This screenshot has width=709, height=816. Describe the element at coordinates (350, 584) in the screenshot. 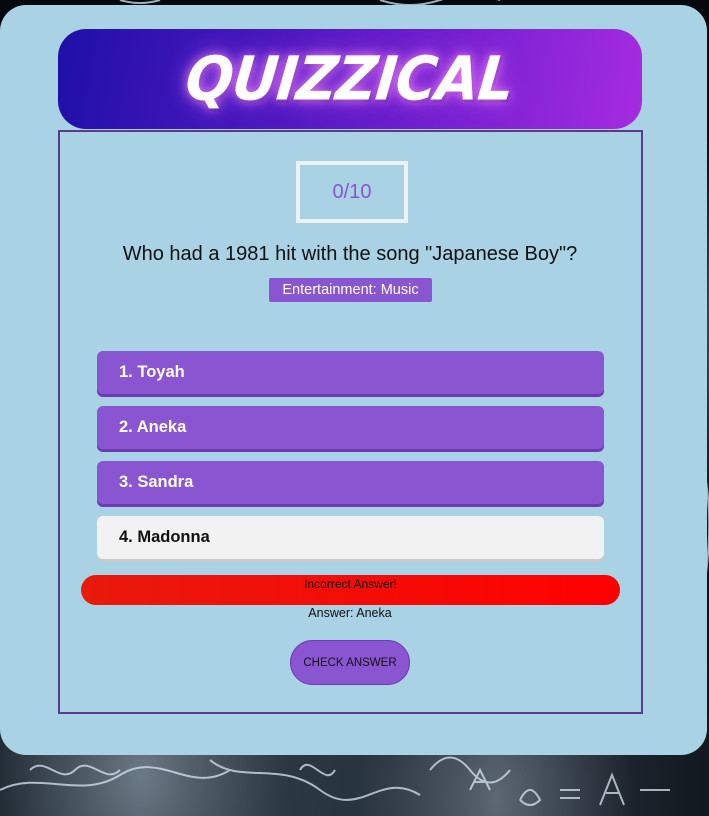

I see `result-message: Incorrect Answer!` at that location.